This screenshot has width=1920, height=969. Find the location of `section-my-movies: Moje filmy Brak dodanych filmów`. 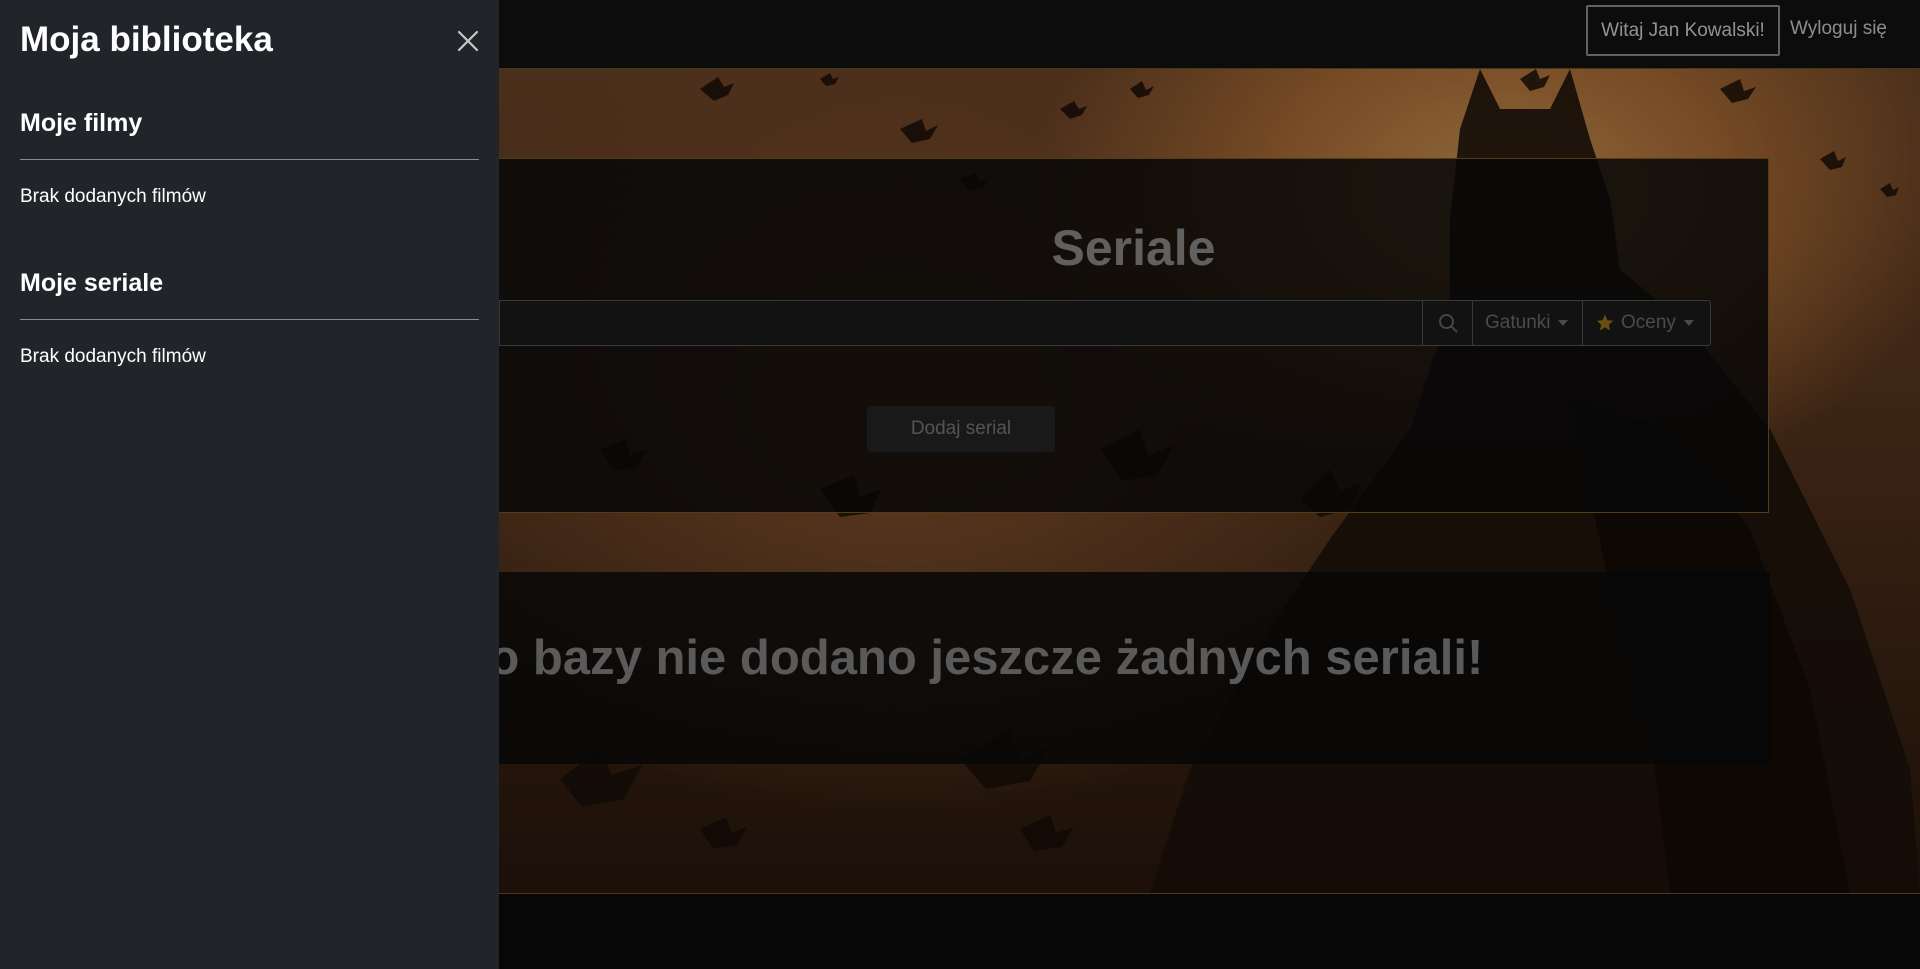

section-my-movies: Moje filmy Brak dodanych filmów is located at coordinates (249, 158).